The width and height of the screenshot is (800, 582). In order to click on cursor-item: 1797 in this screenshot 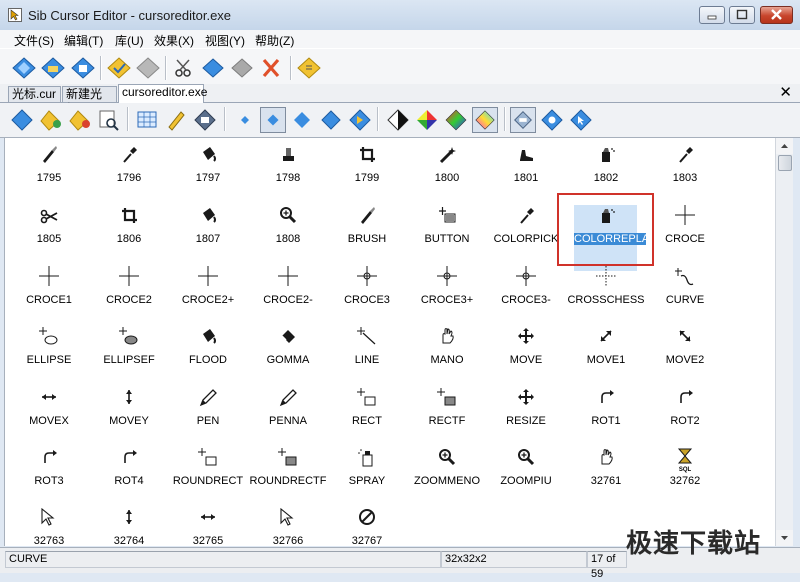, I will do `click(208, 170)`.